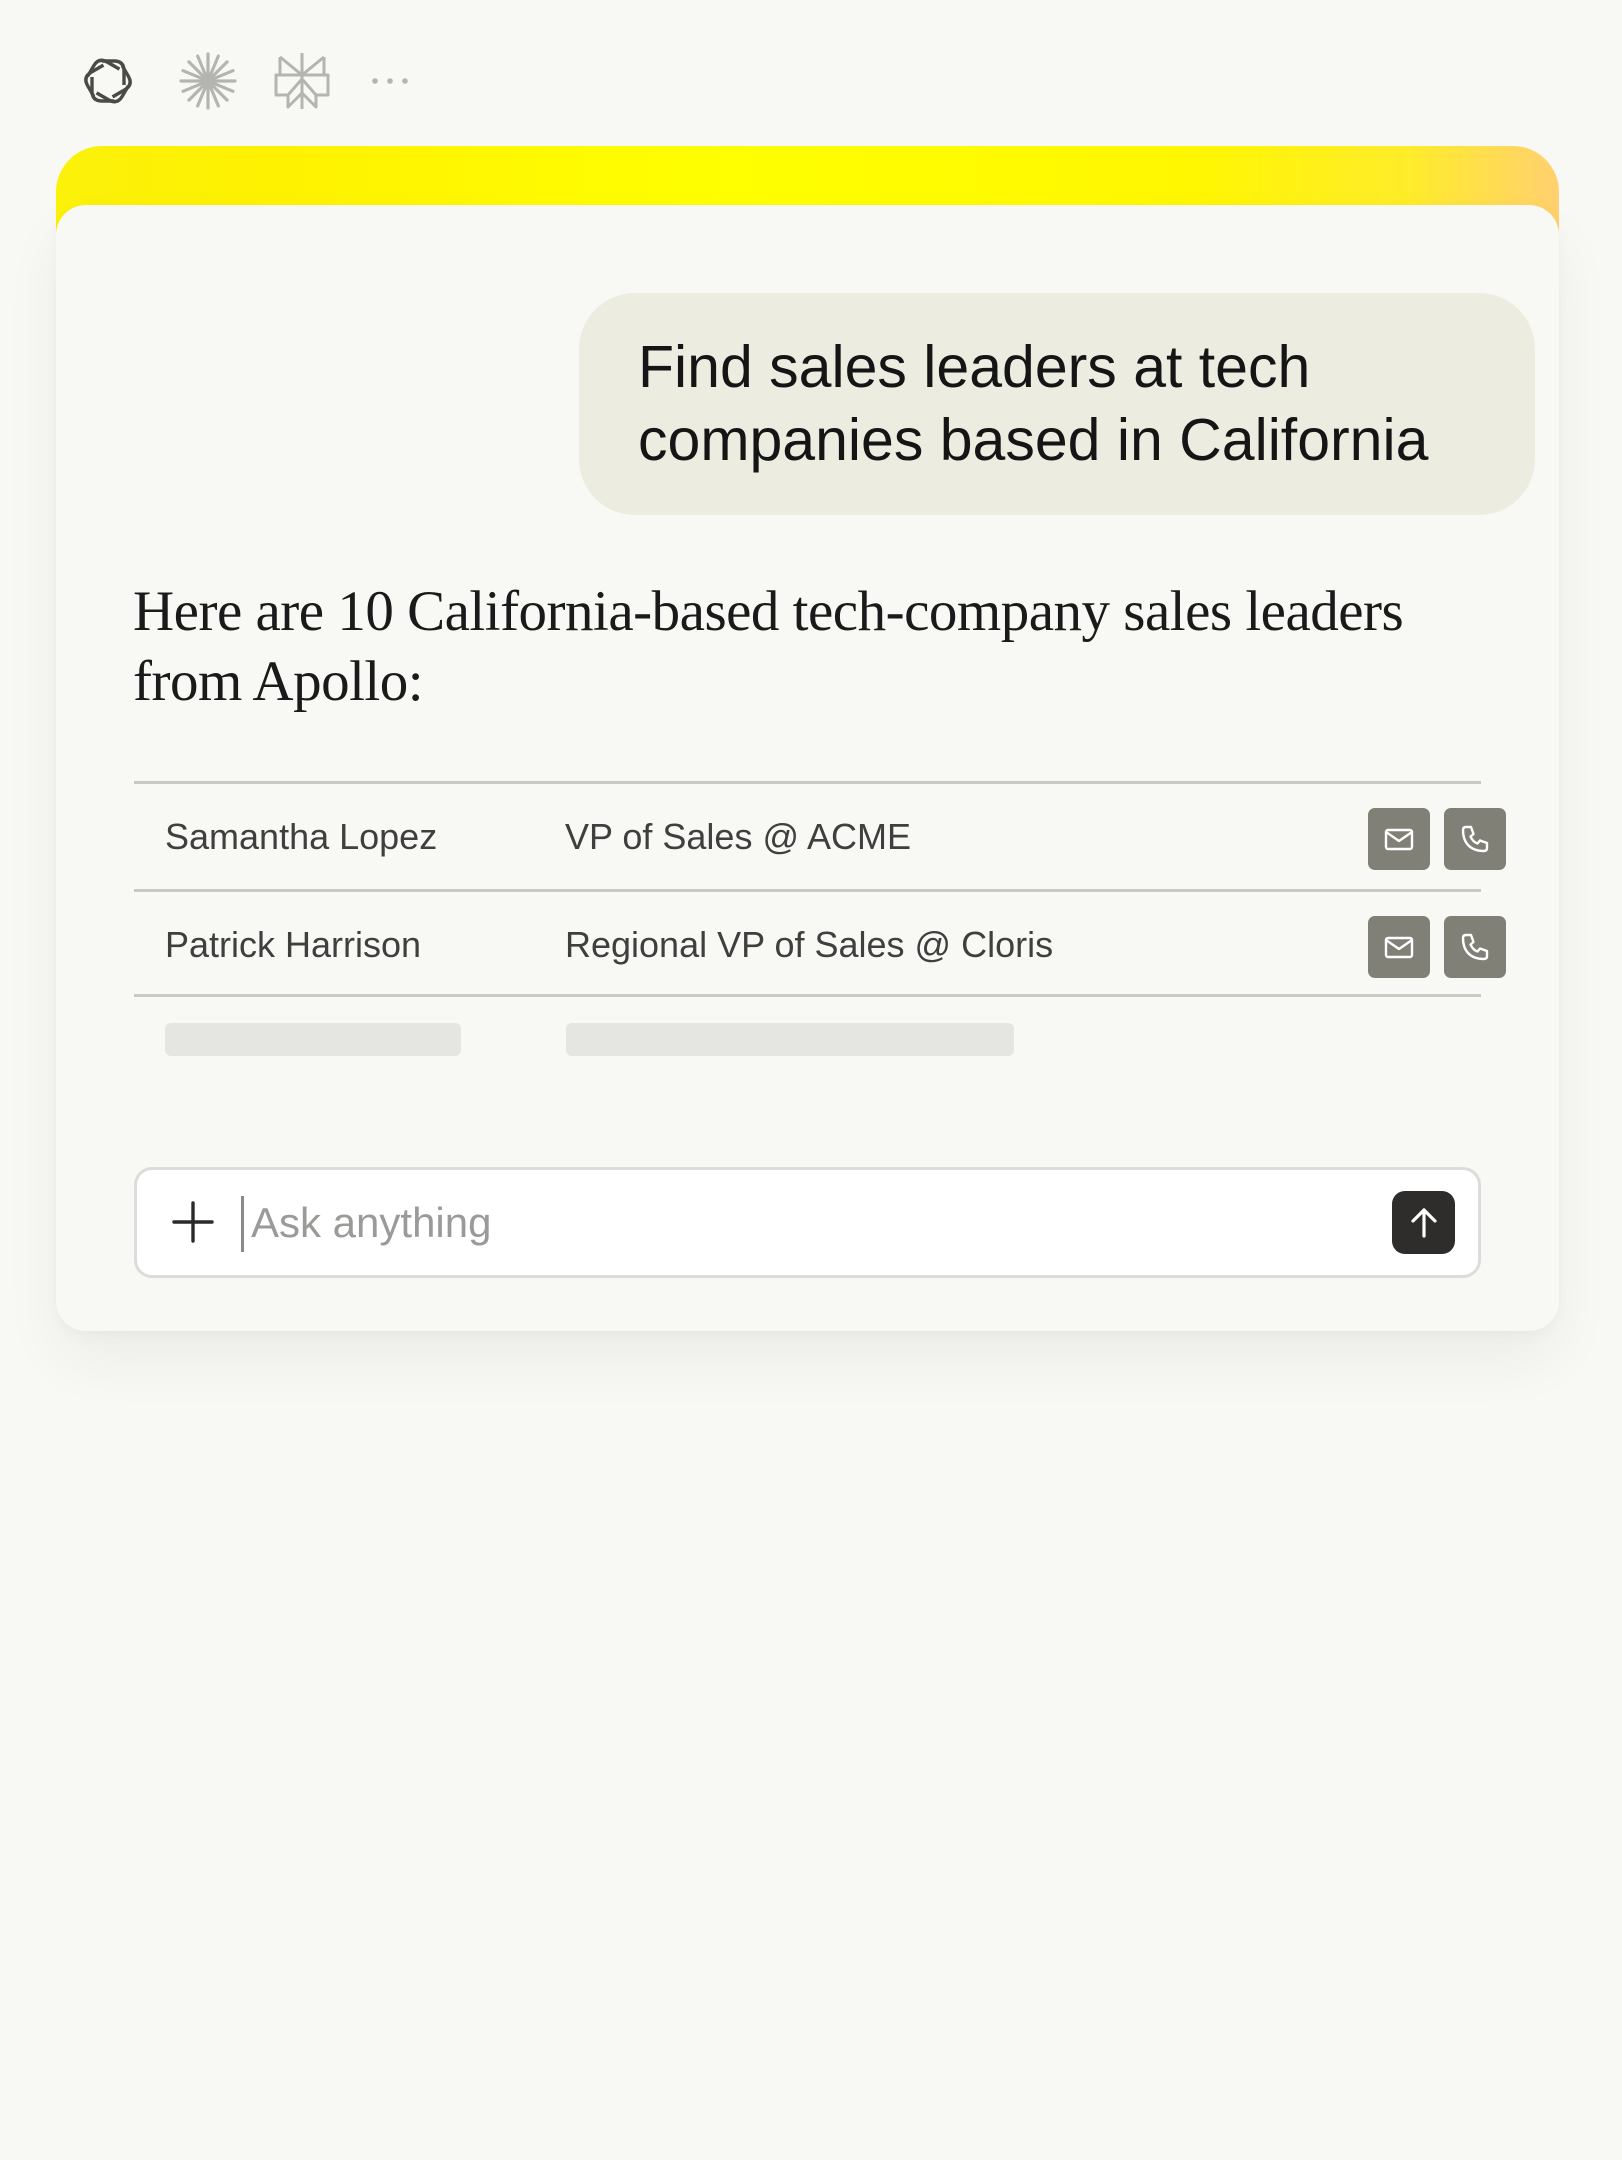 This screenshot has width=1622, height=2160. What do you see at coordinates (738, 836) in the screenshot?
I see `contact-title: VP of Sales @ ACME` at bounding box center [738, 836].